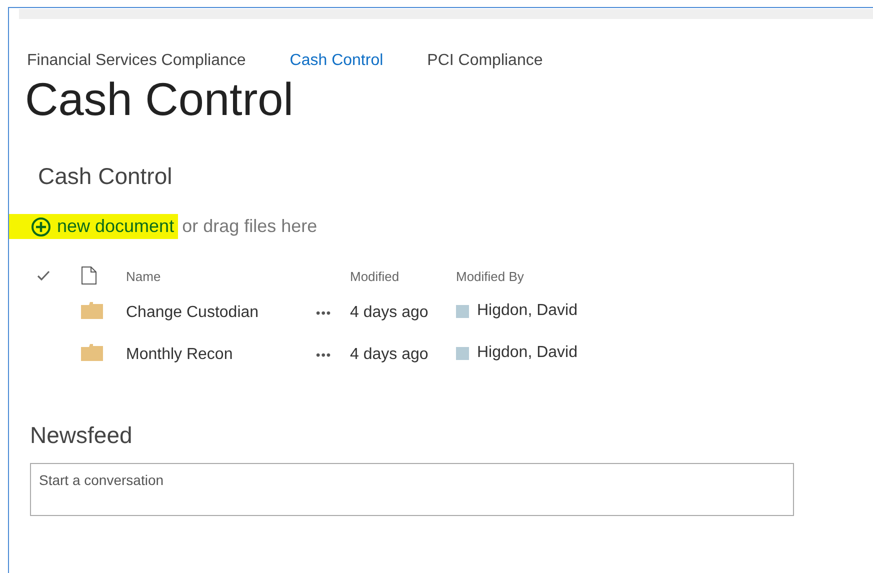 This screenshot has width=873, height=573. What do you see at coordinates (250, 227) in the screenshot?
I see `drag-hint: or drag files here` at bounding box center [250, 227].